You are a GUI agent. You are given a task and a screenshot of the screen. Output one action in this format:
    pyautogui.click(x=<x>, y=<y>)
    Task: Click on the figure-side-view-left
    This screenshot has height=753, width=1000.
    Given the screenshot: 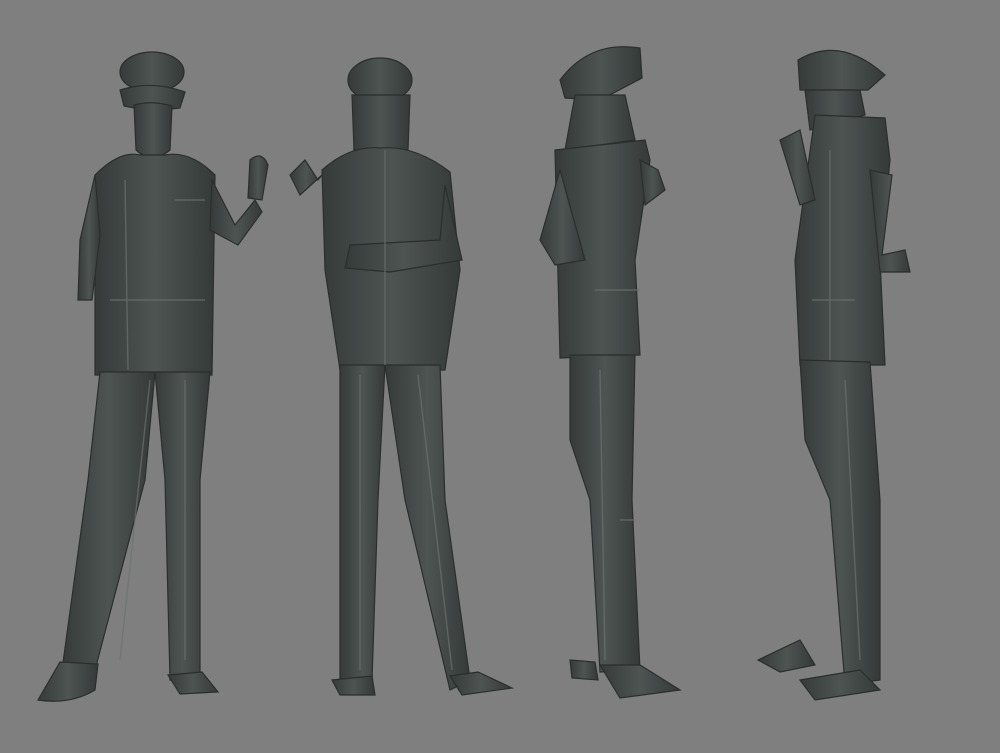 What is the action you would take?
    pyautogui.click(x=833, y=375)
    